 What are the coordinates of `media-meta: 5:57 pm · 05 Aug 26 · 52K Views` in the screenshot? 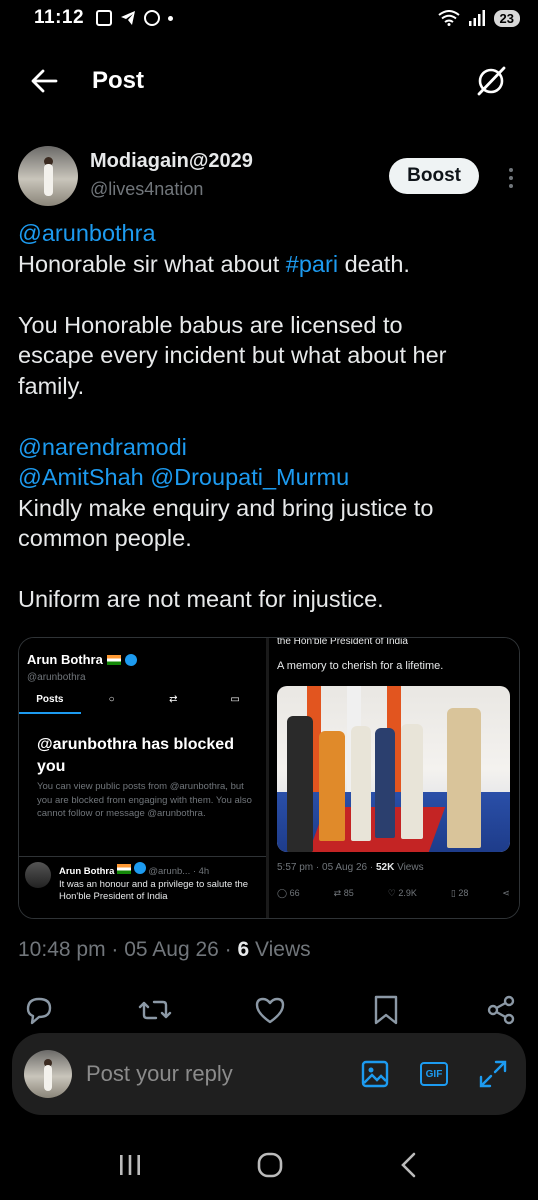 It's located at (350, 867).